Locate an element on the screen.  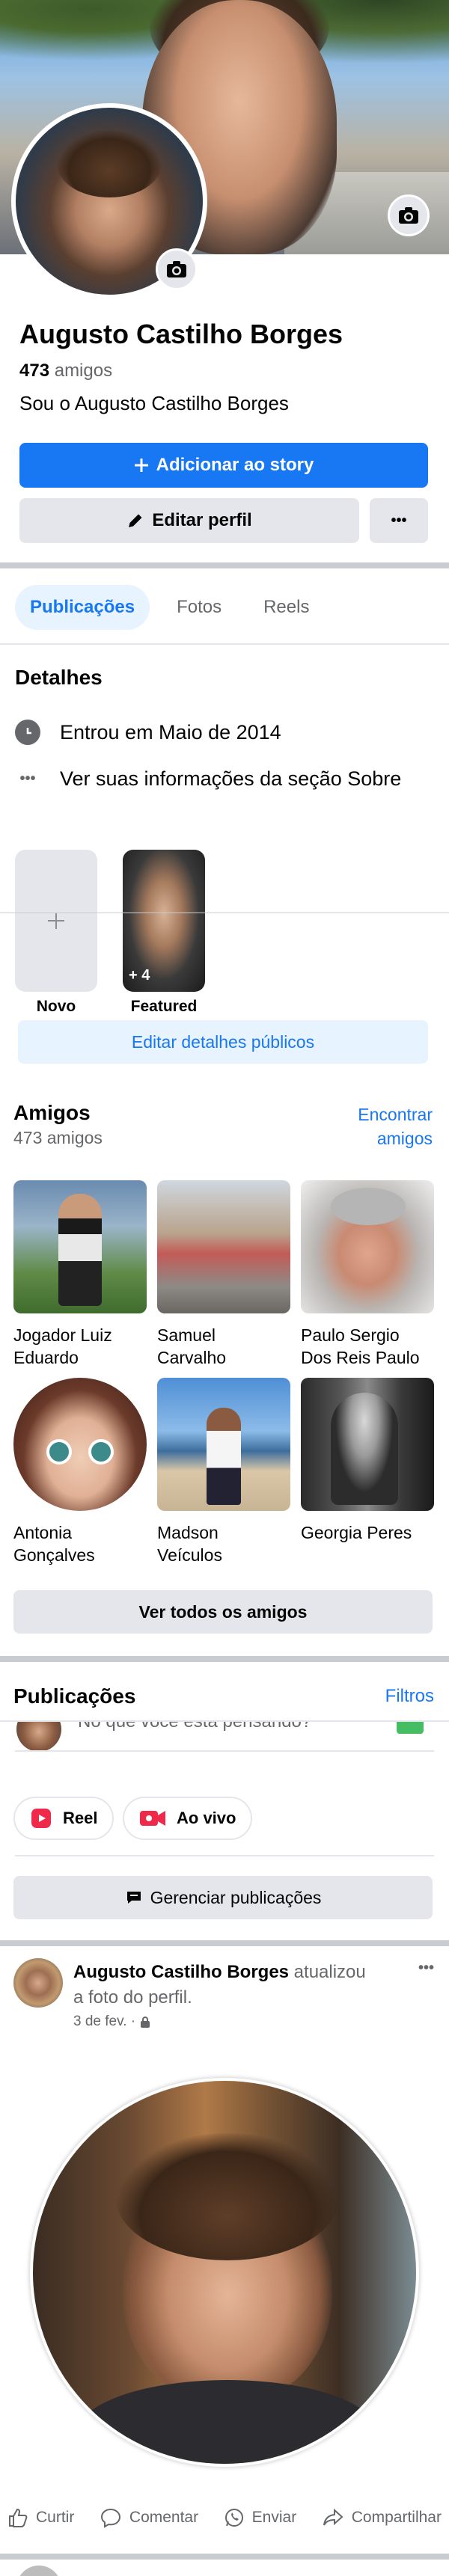
whatsapp-icon is located at coordinates (233, 2518).